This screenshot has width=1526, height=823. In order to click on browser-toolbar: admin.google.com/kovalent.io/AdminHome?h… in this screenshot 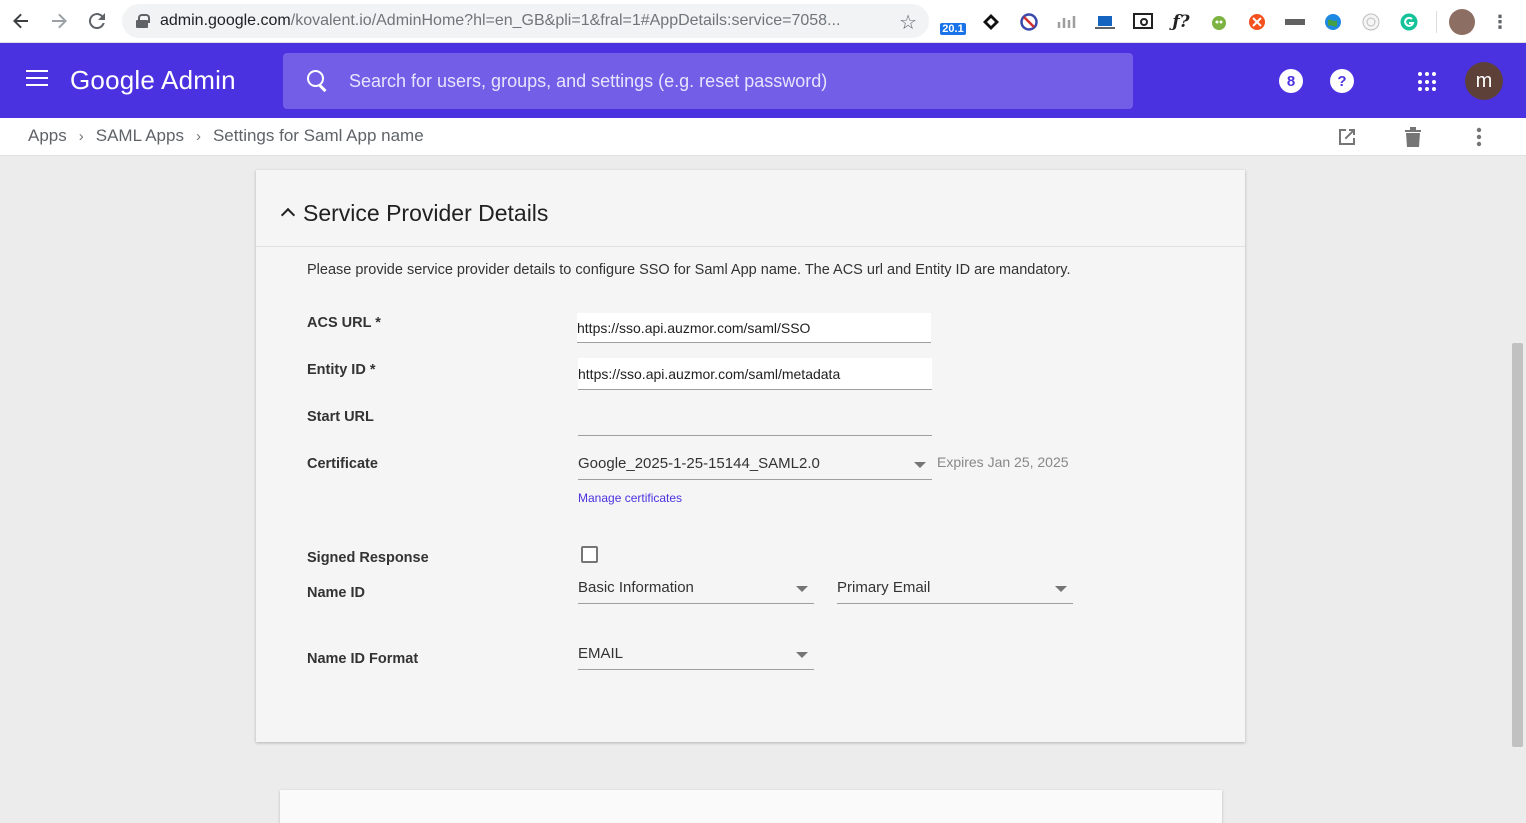, I will do `click(763, 21)`.